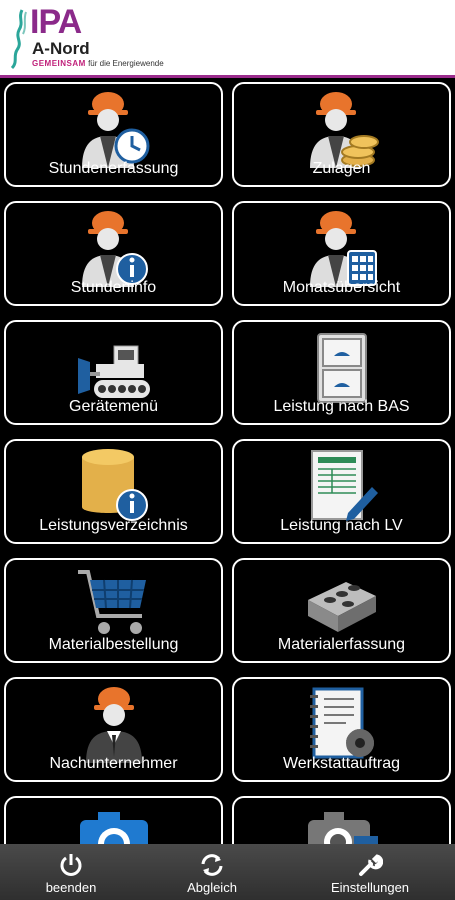  Describe the element at coordinates (113, 287) in the screenshot. I see `tile-label: Stundeninfo` at that location.